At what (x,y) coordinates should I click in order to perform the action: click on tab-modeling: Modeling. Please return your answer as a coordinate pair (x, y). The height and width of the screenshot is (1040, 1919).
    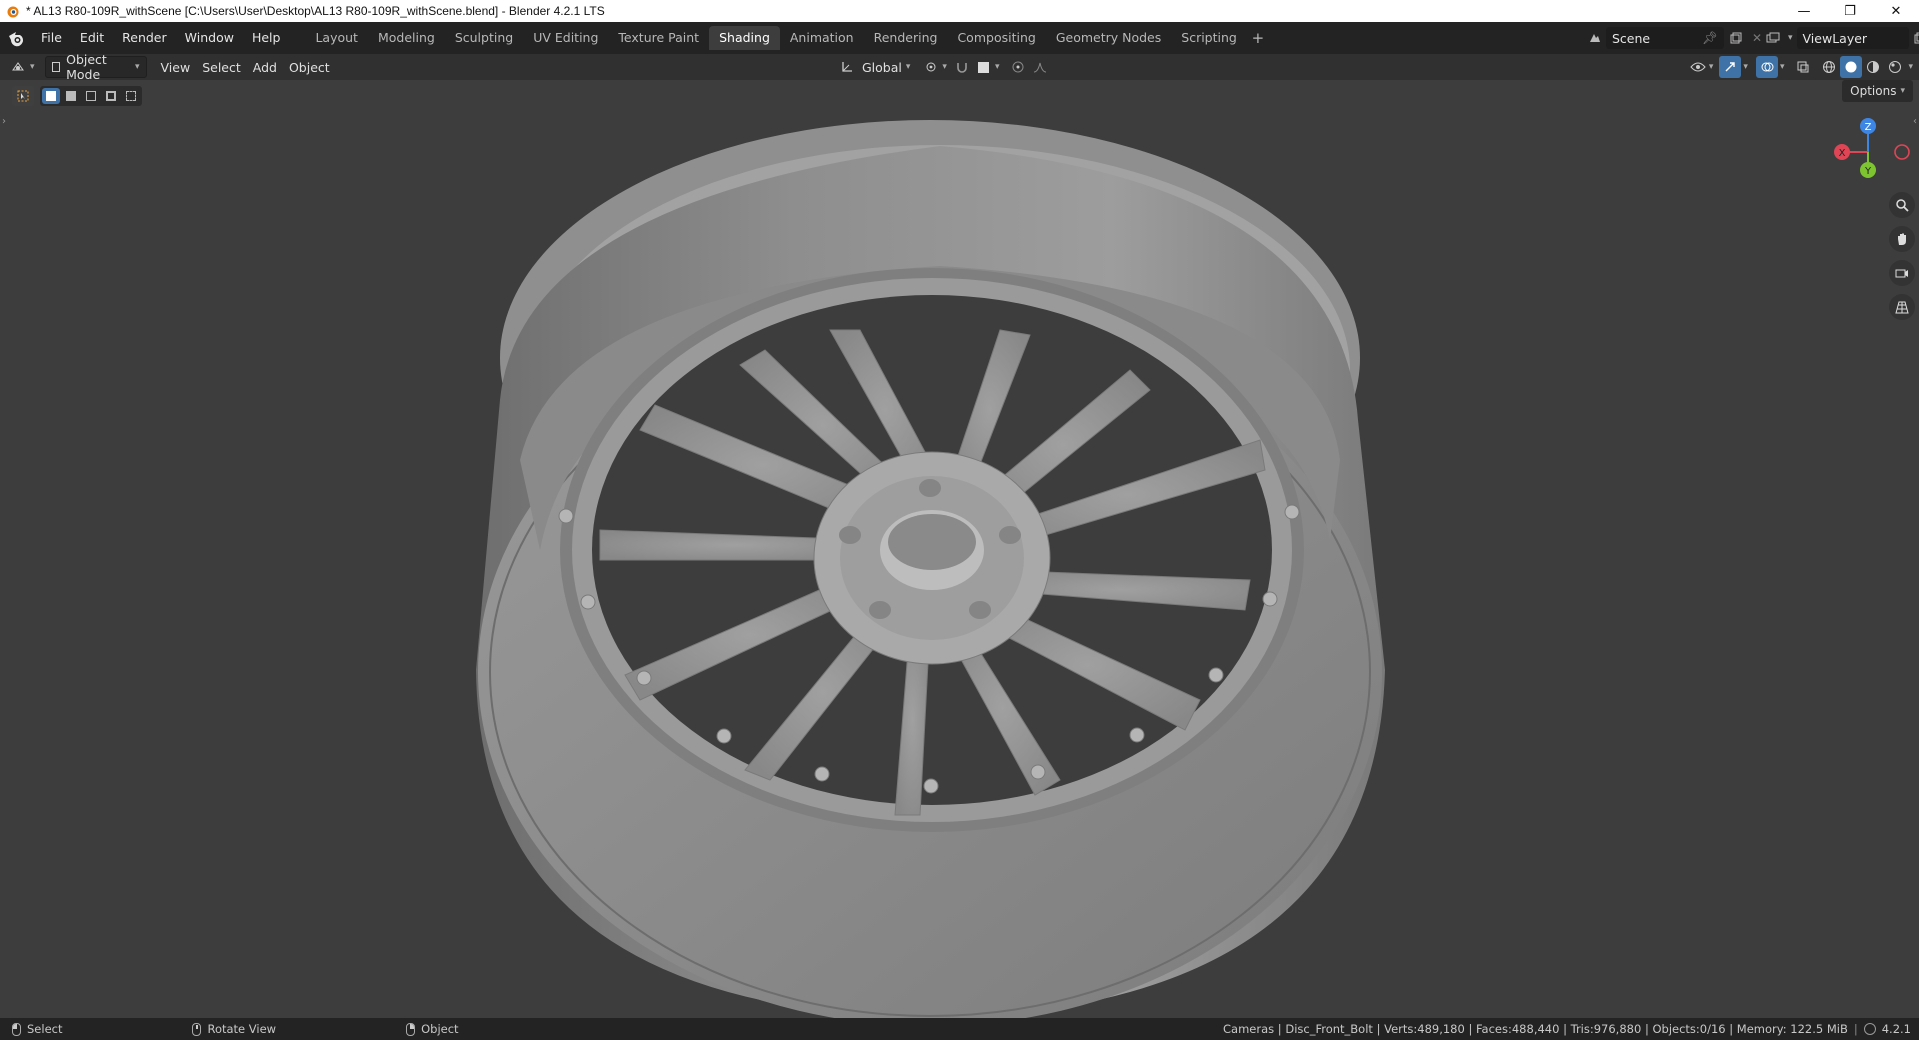
    Looking at the image, I should click on (406, 38).